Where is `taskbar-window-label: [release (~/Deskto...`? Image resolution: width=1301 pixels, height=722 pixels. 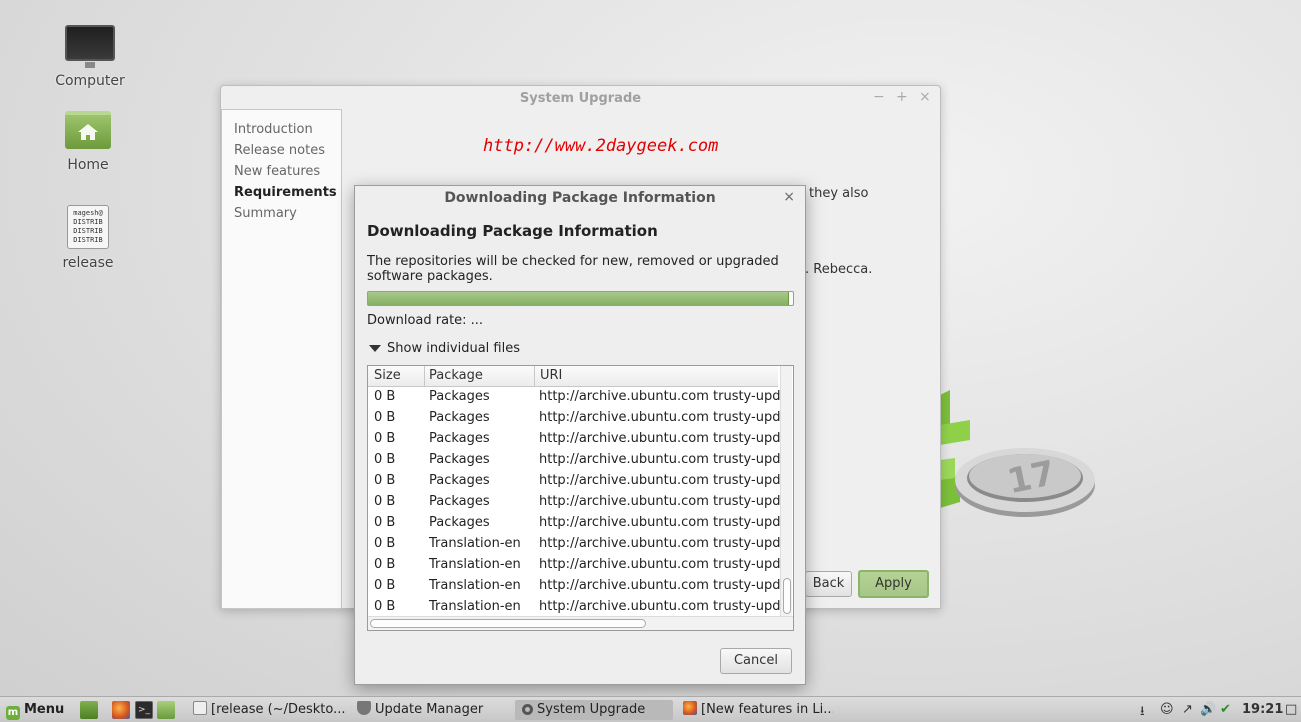
taskbar-window-label: [release (~/Deskto... is located at coordinates (278, 709).